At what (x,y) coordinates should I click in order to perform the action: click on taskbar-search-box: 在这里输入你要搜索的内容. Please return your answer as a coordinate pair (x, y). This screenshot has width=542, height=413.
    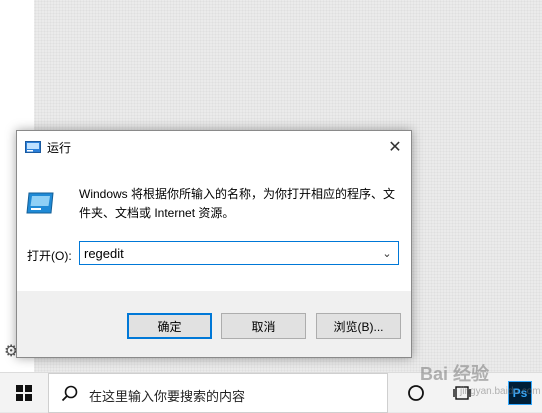
    Looking at the image, I should click on (218, 393).